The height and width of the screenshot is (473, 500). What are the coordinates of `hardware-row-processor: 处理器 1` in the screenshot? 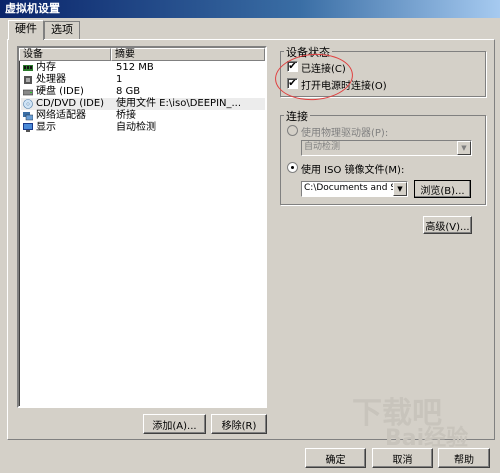 It's located at (143, 80).